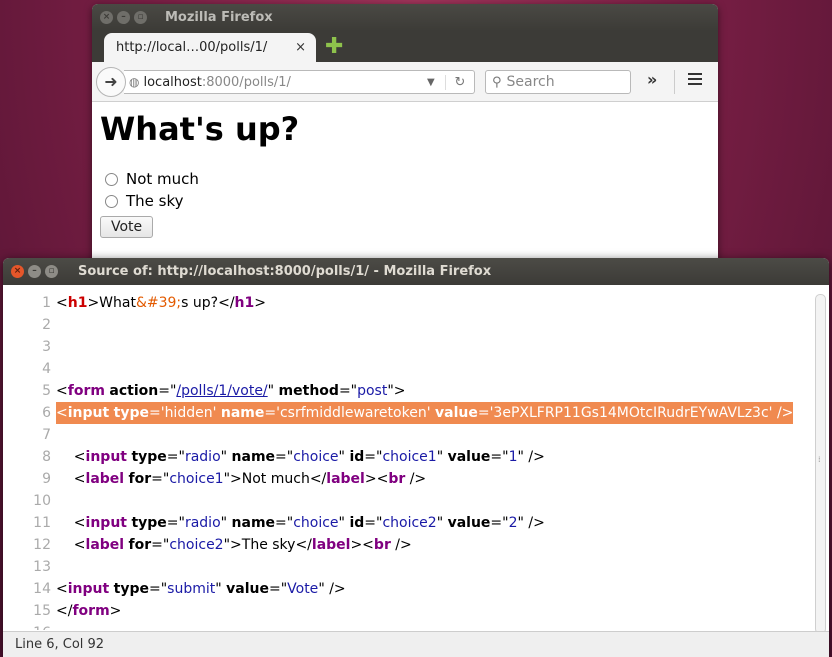 The height and width of the screenshot is (657, 832). I want to click on search-input: ⚲ Search, so click(558, 82).